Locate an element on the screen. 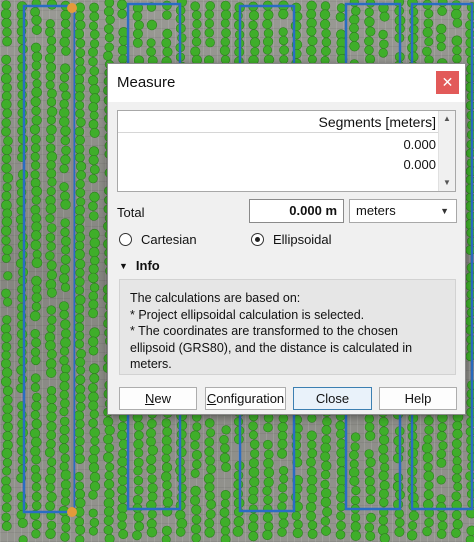  unit-dropdown: meters ▼ is located at coordinates (403, 211).